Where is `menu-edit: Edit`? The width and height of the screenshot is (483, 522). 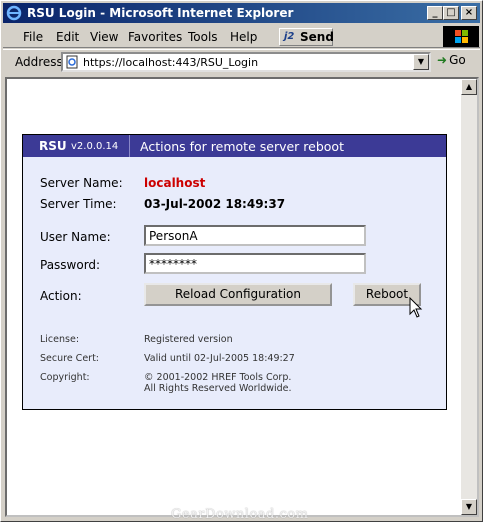 menu-edit: Edit is located at coordinates (67, 37).